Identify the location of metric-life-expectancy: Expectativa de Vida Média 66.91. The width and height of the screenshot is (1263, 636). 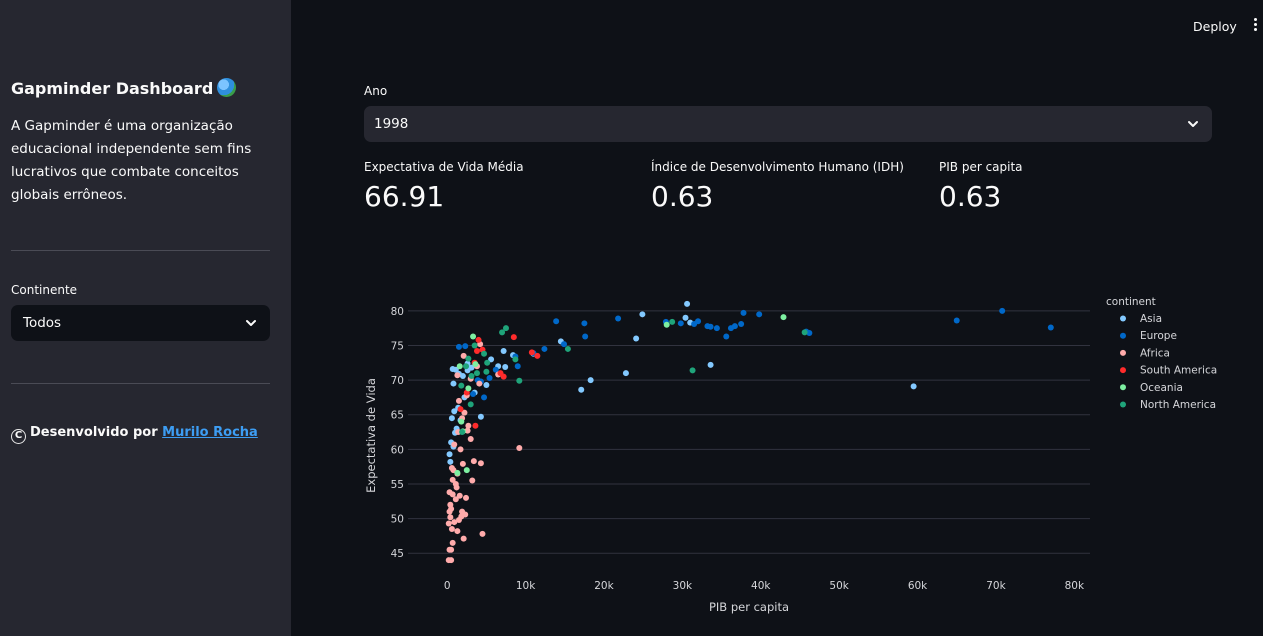
(444, 186).